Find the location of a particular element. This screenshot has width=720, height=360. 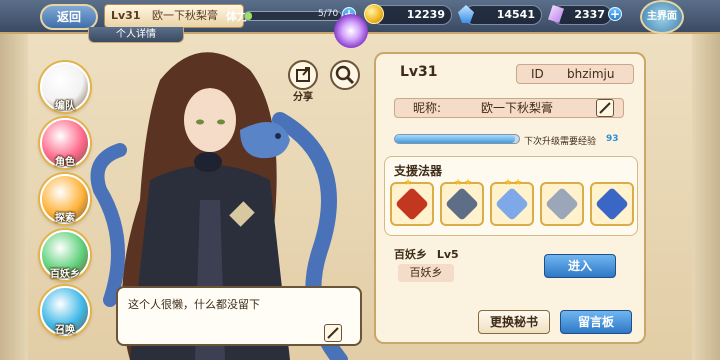

message-board-button: 留言板 is located at coordinates (596, 322).